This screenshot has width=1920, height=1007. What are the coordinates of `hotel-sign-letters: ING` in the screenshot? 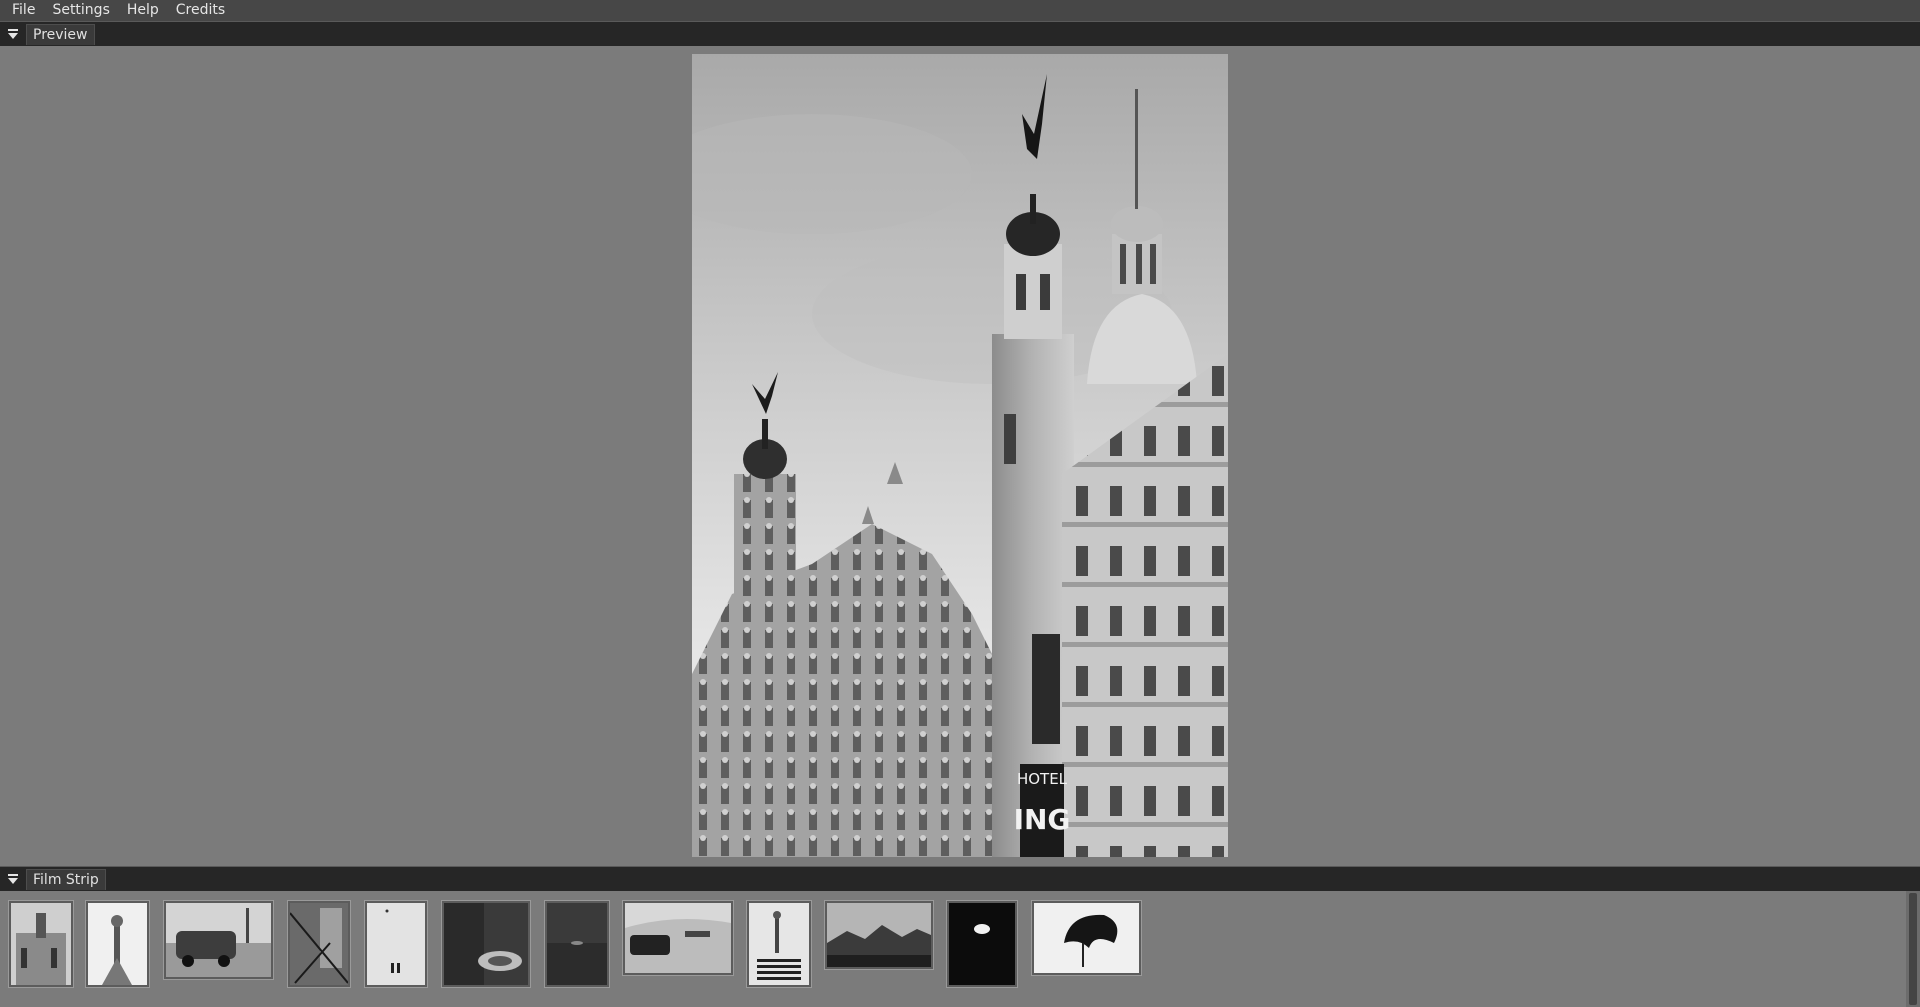 It's located at (1042, 819).